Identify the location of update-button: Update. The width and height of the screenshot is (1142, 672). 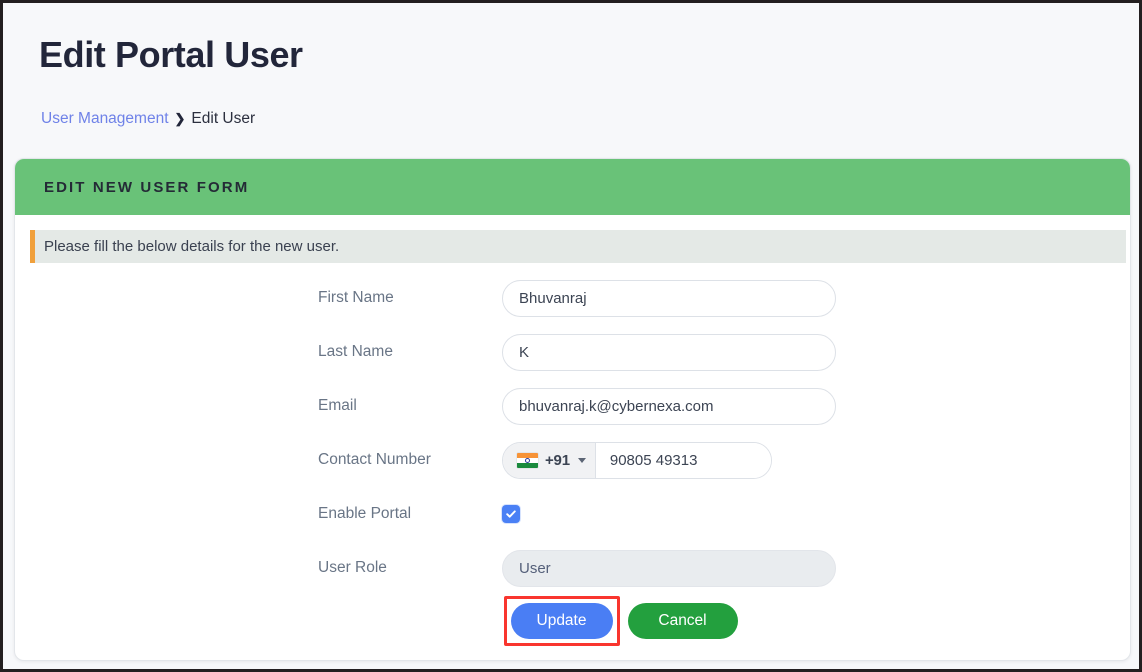
(561, 621).